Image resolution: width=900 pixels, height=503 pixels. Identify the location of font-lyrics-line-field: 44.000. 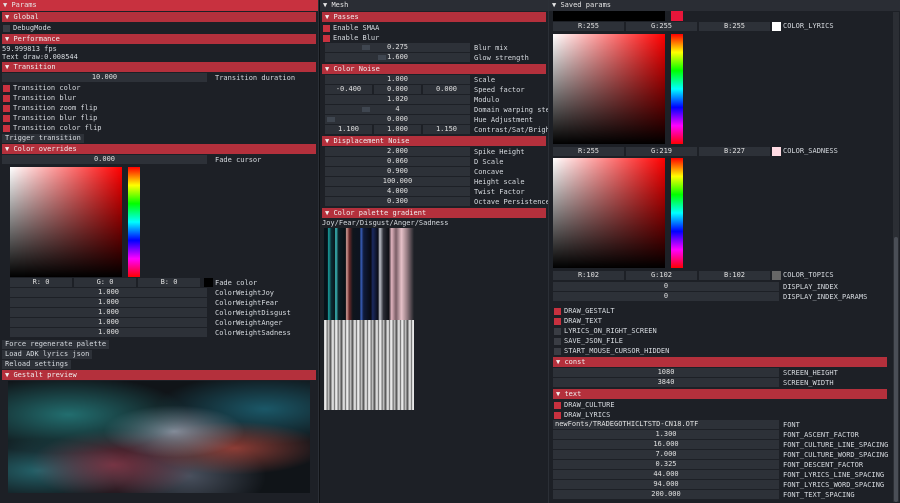
(666, 474).